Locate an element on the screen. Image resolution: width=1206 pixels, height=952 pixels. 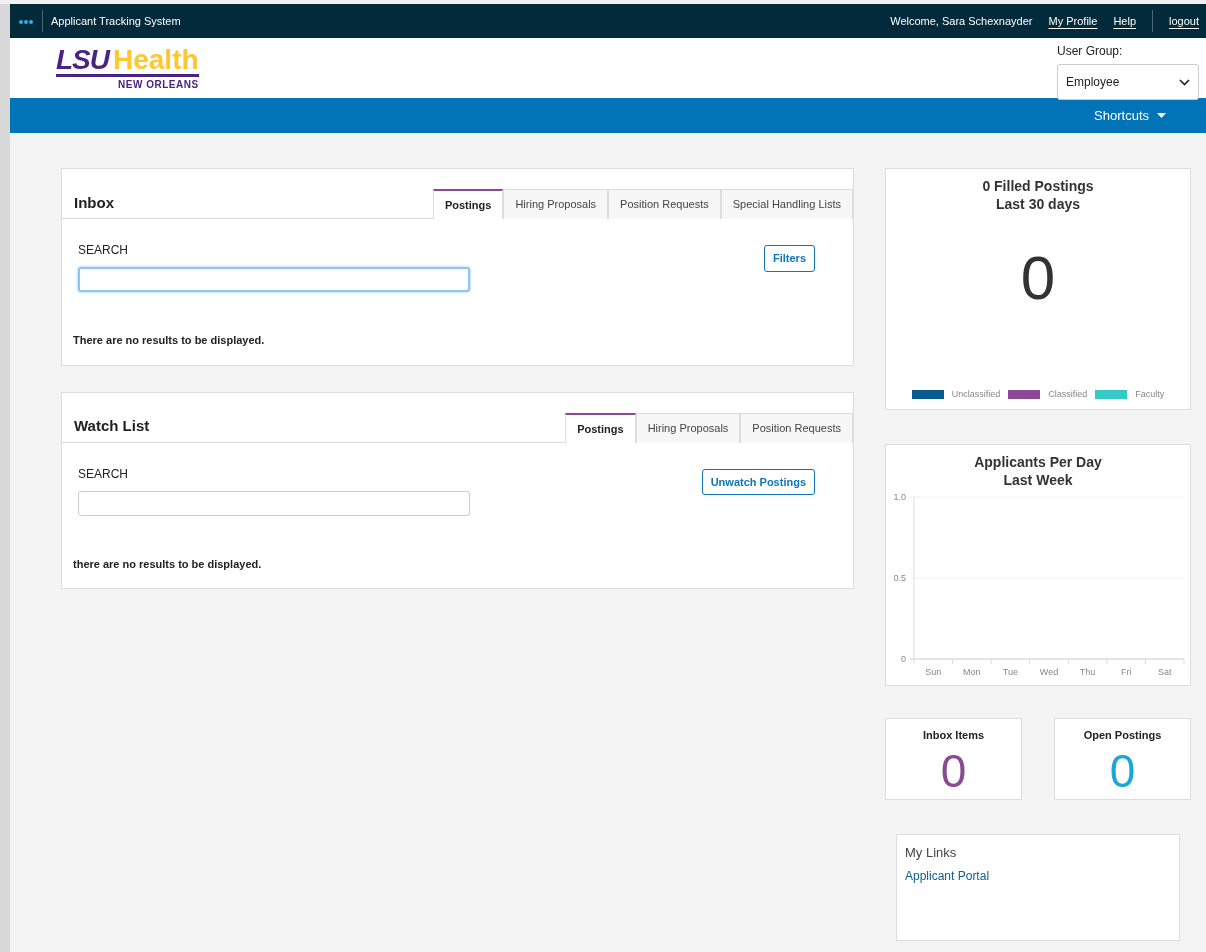
panel-action-button: Unwatch Postings is located at coordinates (758, 481).